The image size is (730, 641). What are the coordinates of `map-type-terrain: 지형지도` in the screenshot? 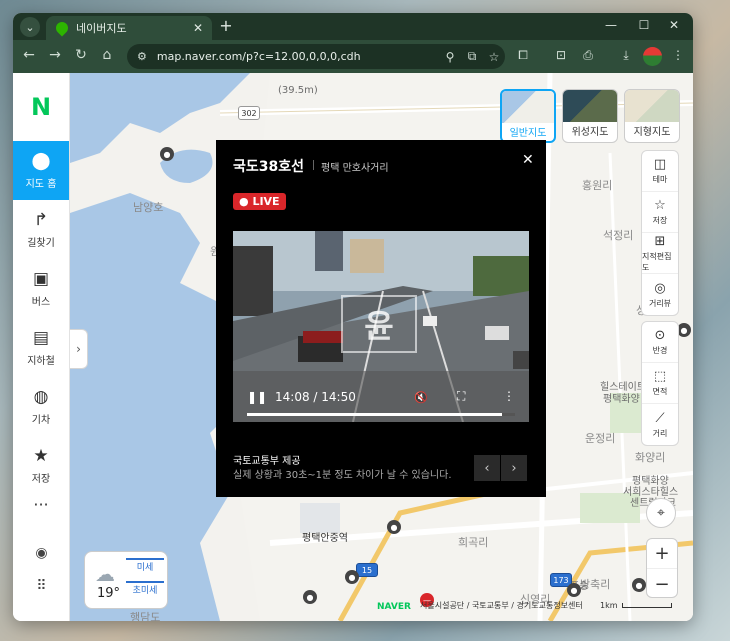 It's located at (652, 116).